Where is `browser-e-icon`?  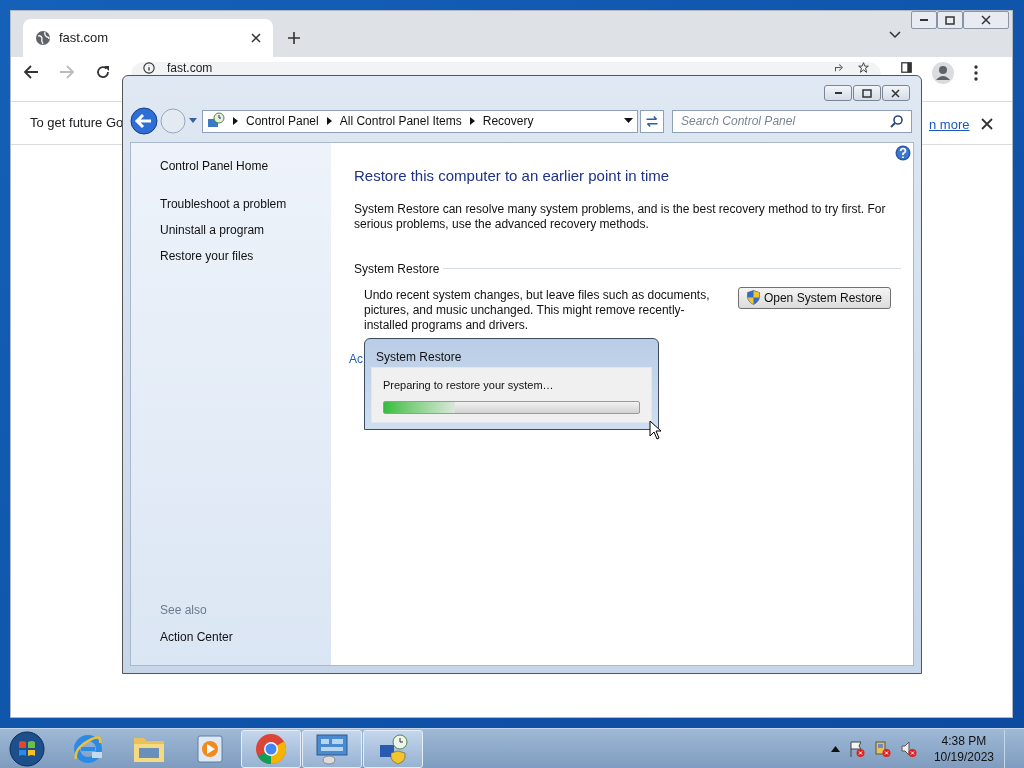 browser-e-icon is located at coordinates (88, 748).